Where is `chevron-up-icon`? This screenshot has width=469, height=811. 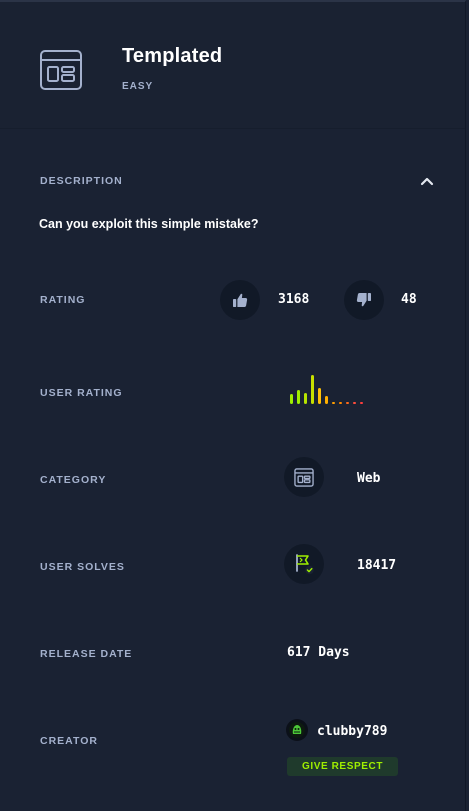 chevron-up-icon is located at coordinates (427, 181).